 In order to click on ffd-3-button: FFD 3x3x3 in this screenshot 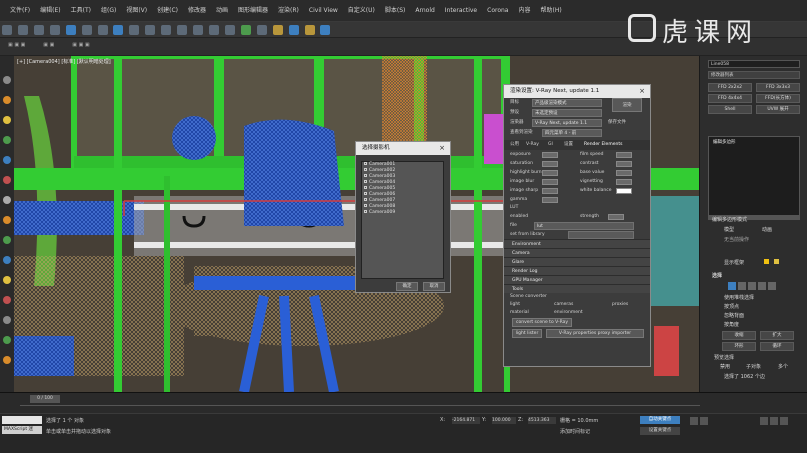, I will do `click(778, 87)`.